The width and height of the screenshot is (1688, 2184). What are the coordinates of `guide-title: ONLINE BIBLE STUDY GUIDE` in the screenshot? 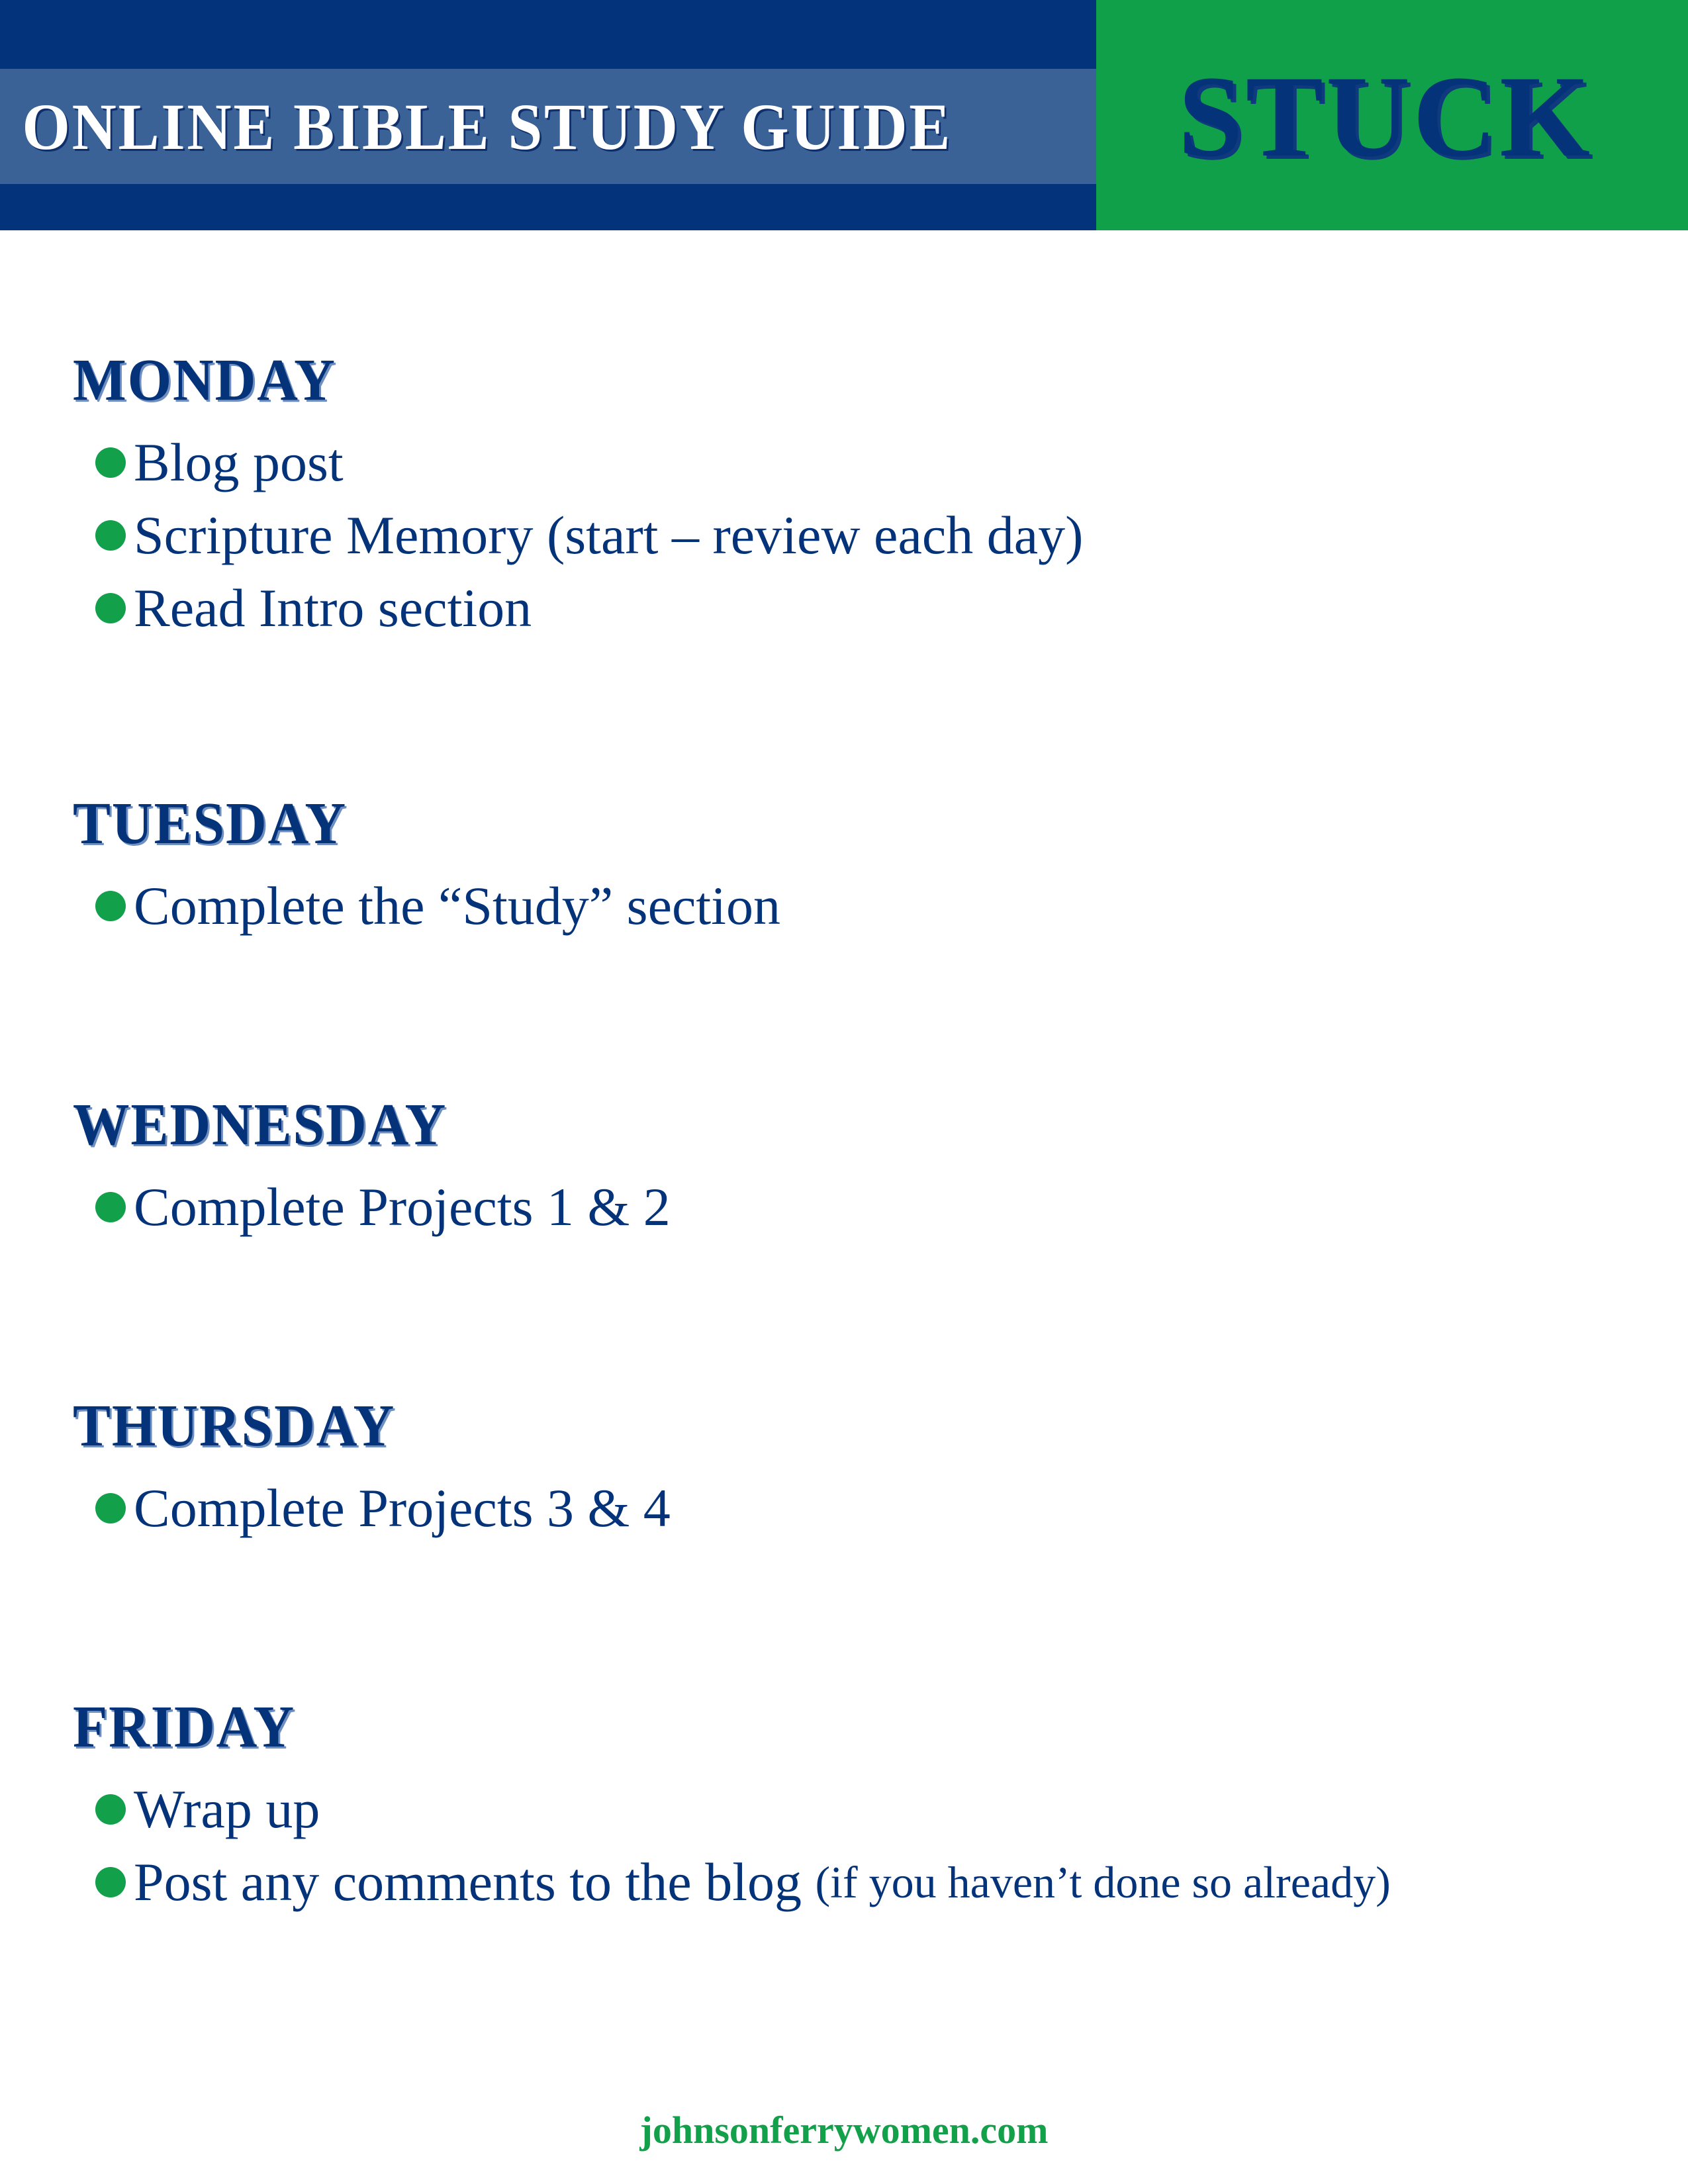 It's located at (487, 126).